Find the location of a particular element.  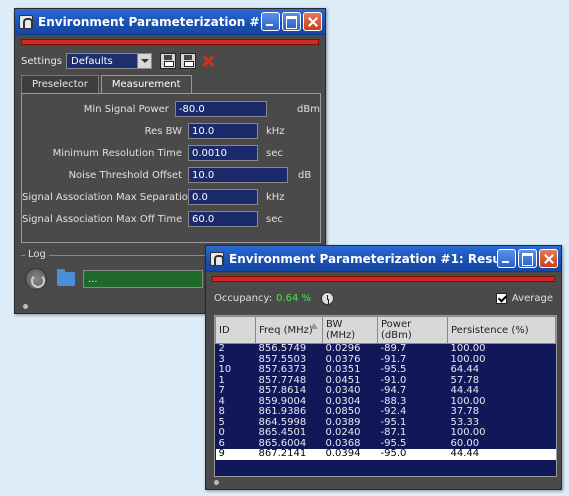

cell-freq: 867.2141 is located at coordinates (289, 454).